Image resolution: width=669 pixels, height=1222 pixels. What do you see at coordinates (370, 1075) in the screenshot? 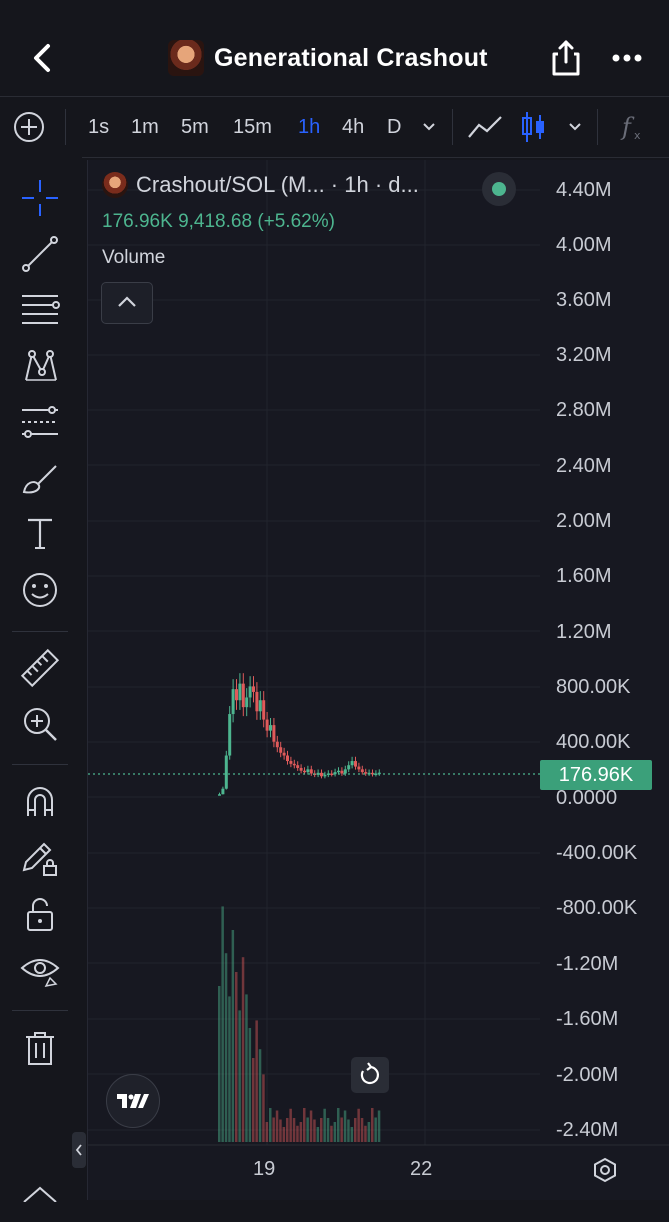
I see `reset-chart-icon` at bounding box center [370, 1075].